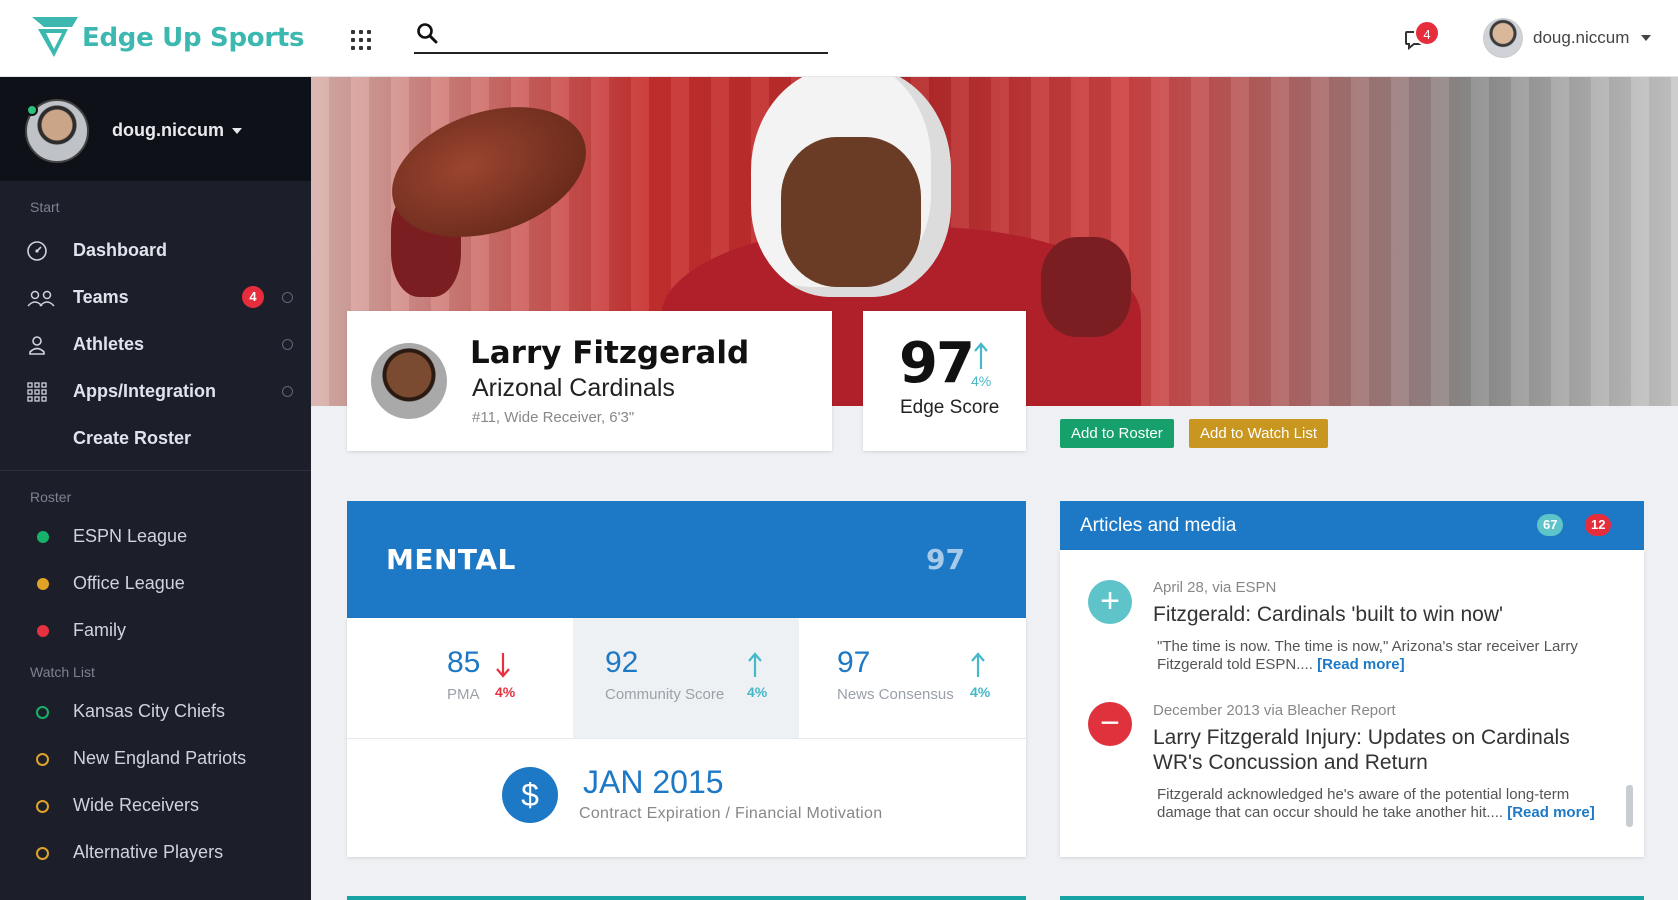  I want to click on dollar-icon: $, so click(530, 795).